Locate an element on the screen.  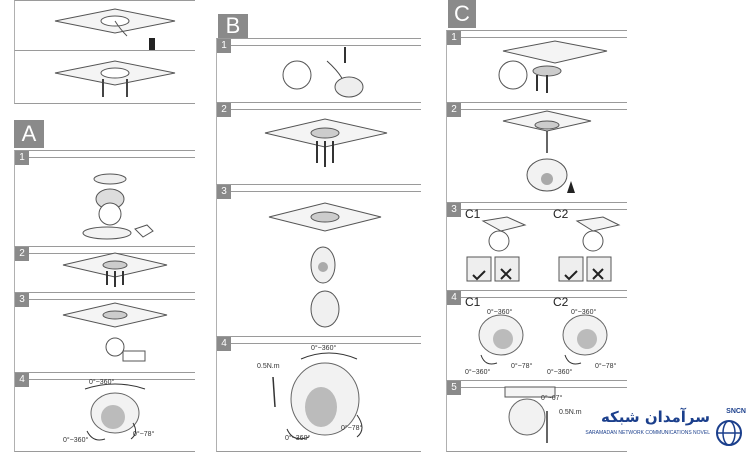
logo-persian-text: سرآمدان شبکه is located at coordinates (655, 417).